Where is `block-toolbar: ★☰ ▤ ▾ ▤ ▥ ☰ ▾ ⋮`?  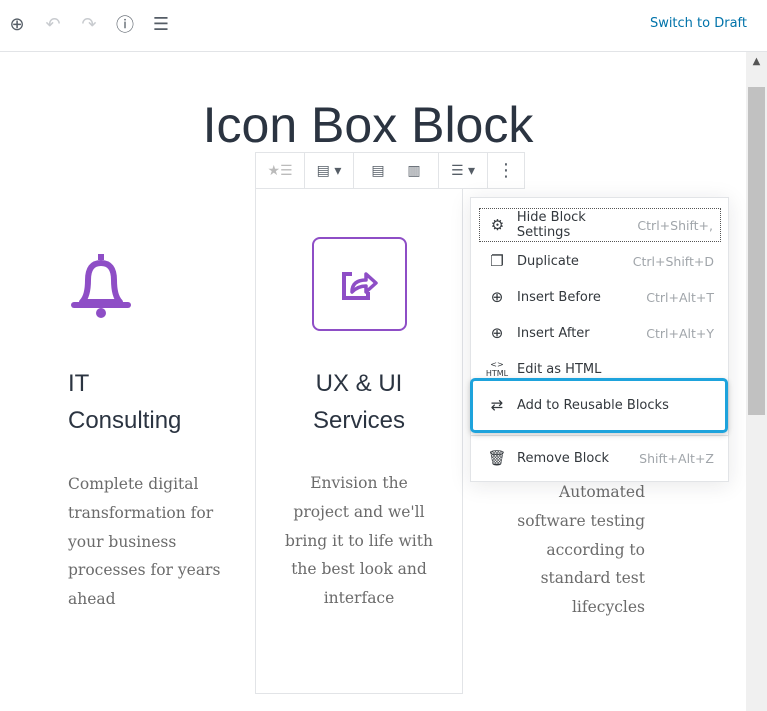
block-toolbar: ★☰ ▤ ▾ ▤ ▥ ☰ ▾ ⋮ is located at coordinates (390, 170).